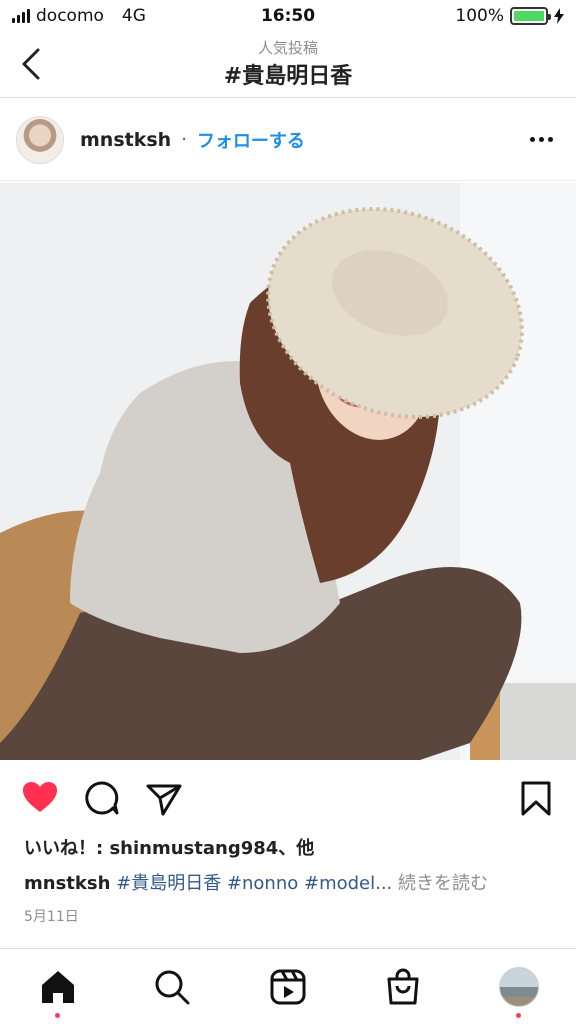 The height and width of the screenshot is (1024, 576). I want to click on battery-fill, so click(529, 16).